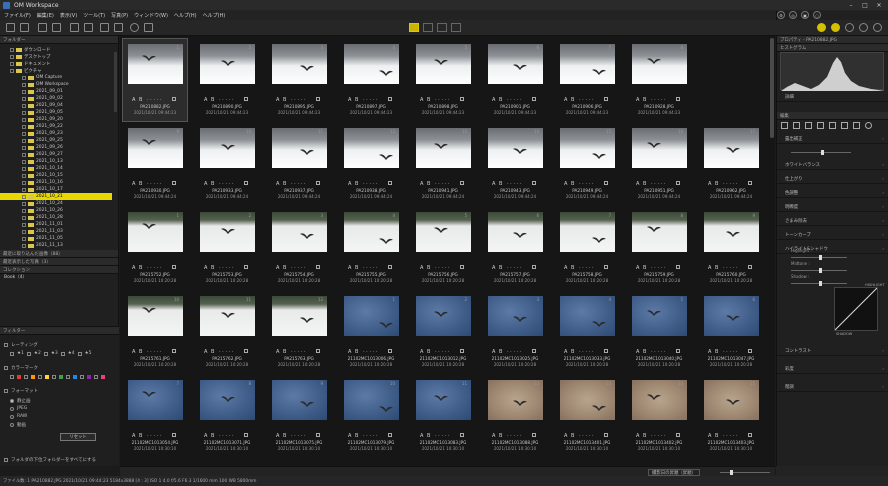  Describe the element at coordinates (24, 27) in the screenshot. I see `open-folder-icon` at that location.